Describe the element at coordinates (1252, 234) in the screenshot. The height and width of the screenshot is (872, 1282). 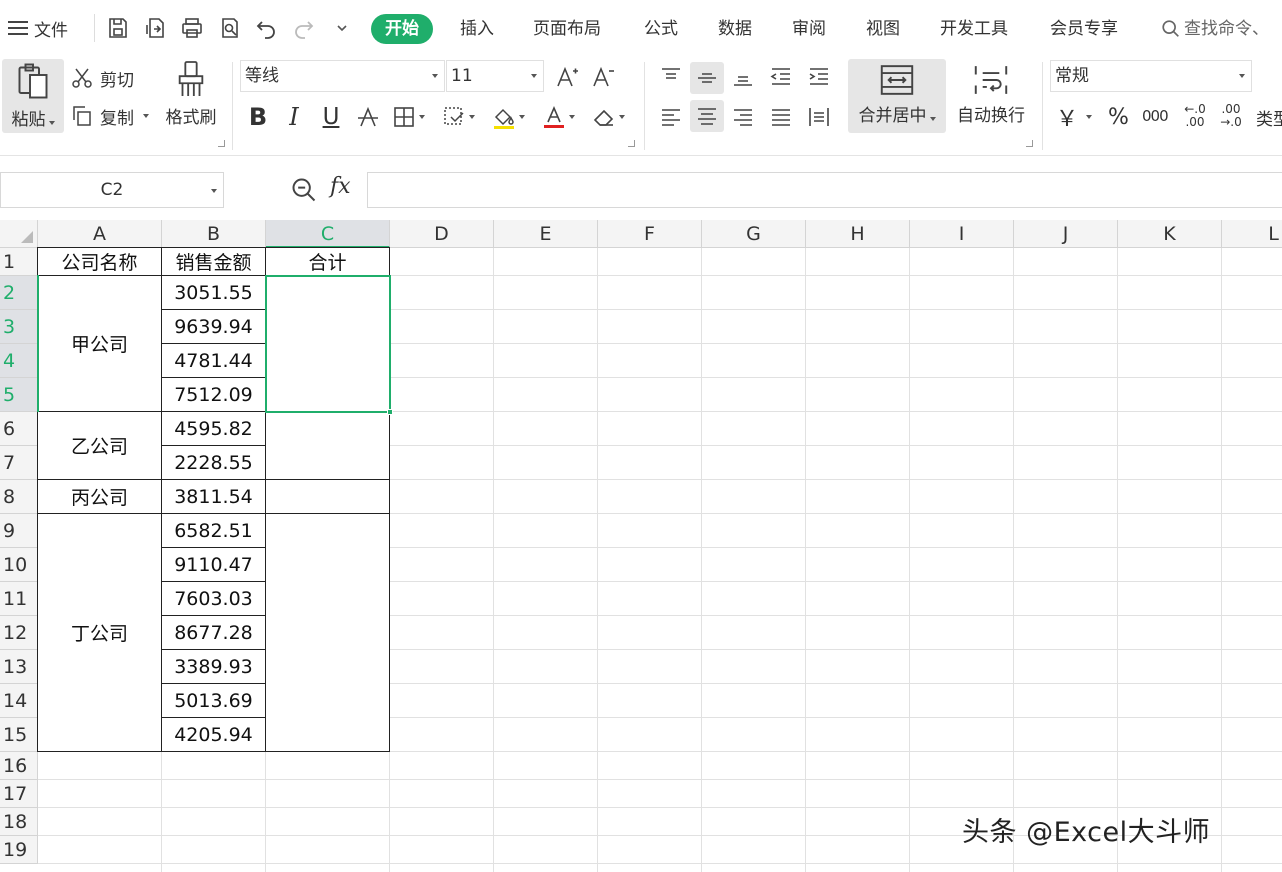
I see `column-header-l: L` at that location.